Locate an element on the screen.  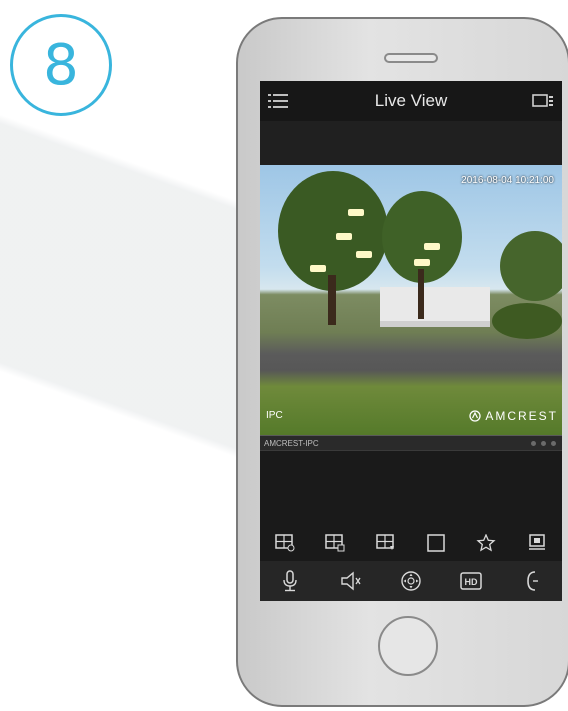
audio-button is located at coordinates (351, 581).